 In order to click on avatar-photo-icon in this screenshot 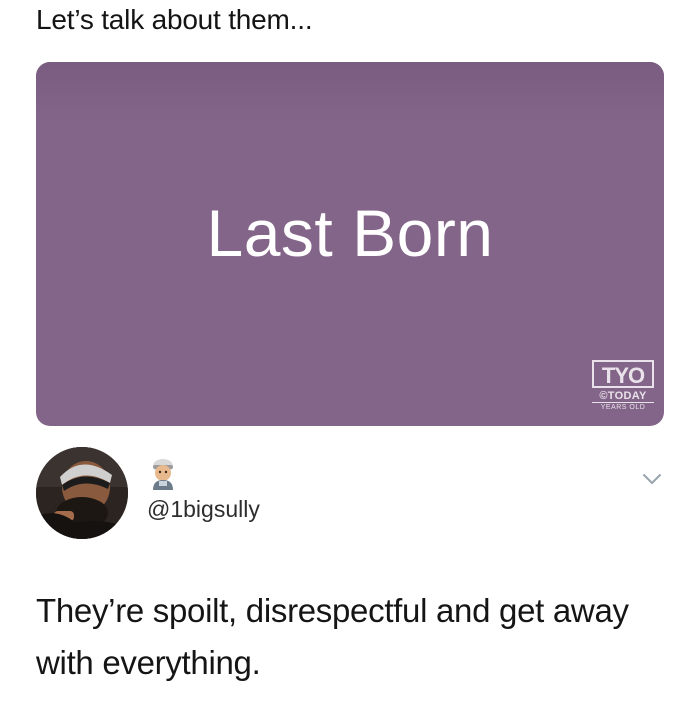, I will do `click(82, 493)`.